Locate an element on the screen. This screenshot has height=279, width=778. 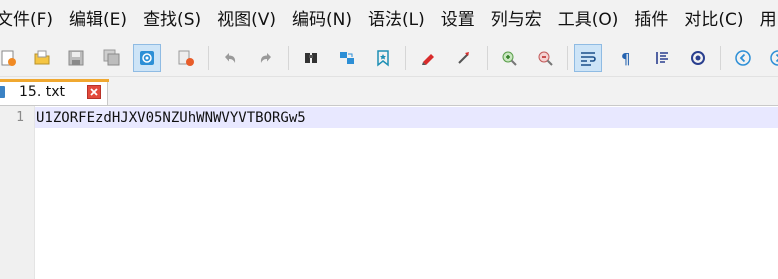
menu-compare: 对比(C) is located at coordinates (713, 20).